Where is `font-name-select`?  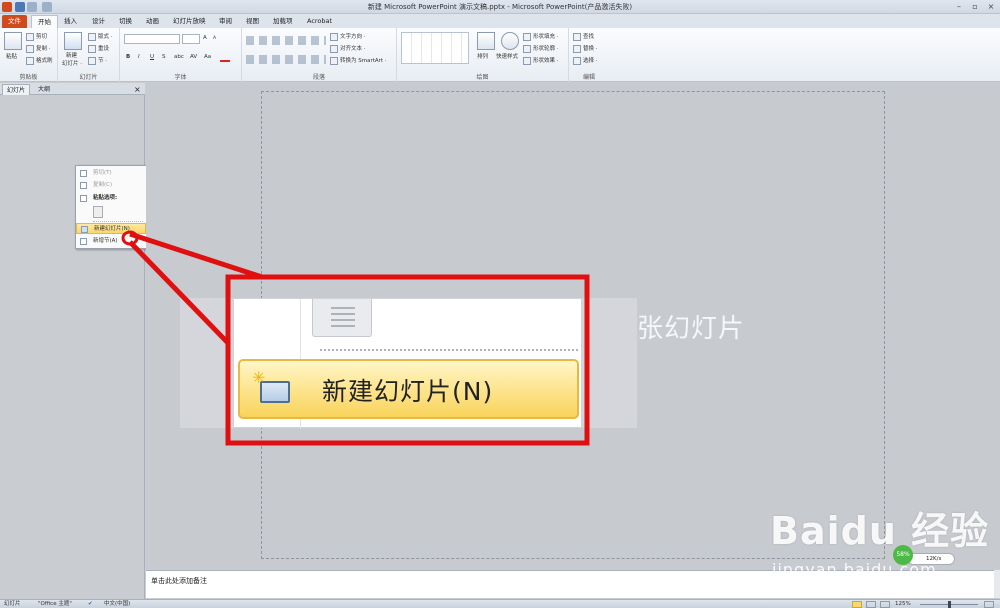
font-name-select is located at coordinates (152, 39).